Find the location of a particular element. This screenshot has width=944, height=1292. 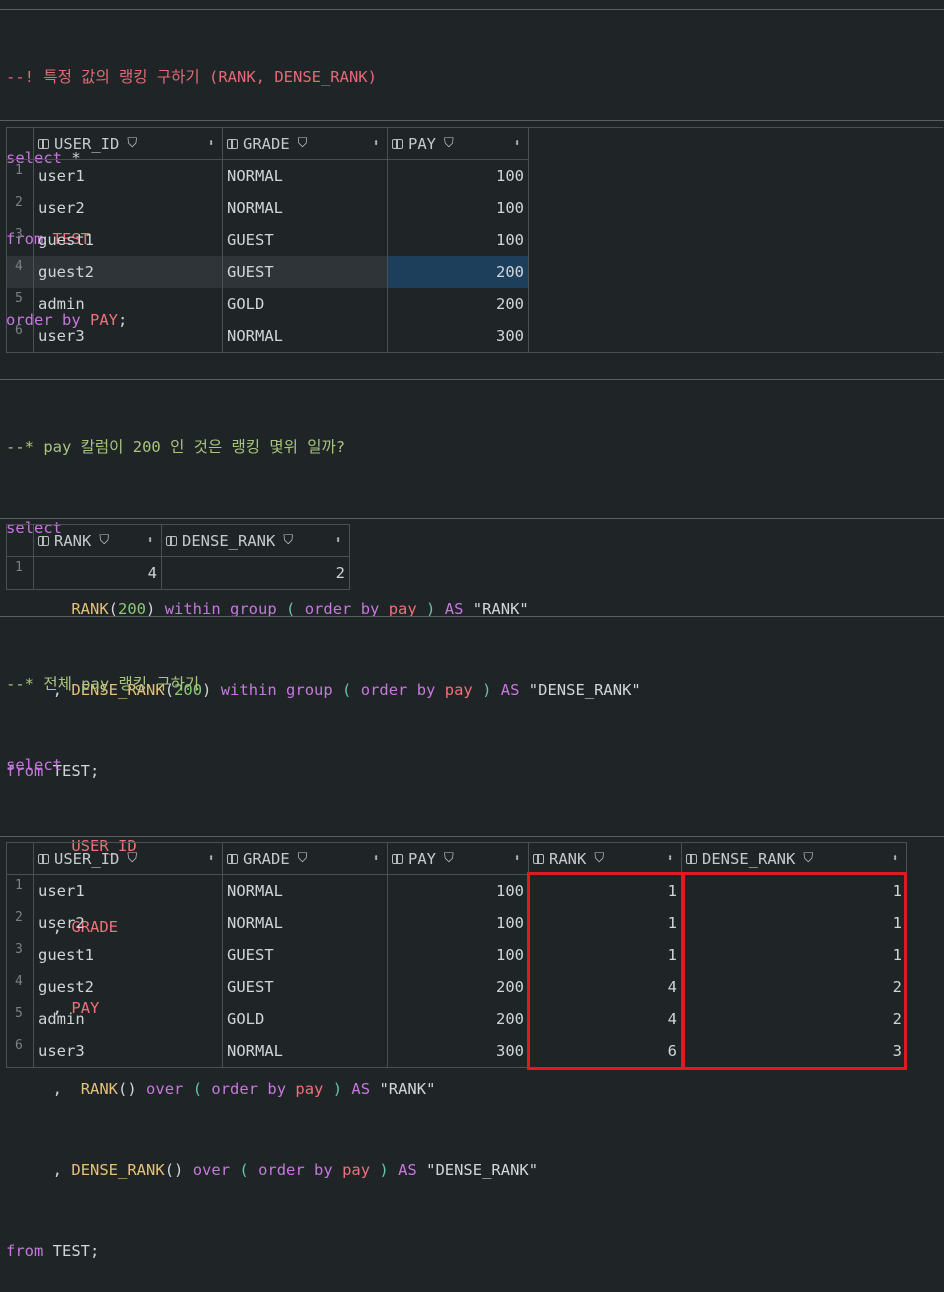

table-row: 142 is located at coordinates (178, 573).